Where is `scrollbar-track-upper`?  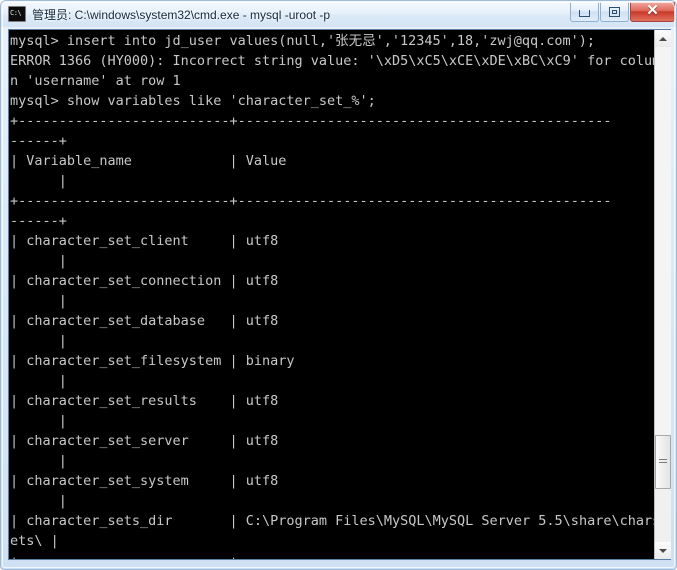
scrollbar-track-upper is located at coordinates (663, 267).